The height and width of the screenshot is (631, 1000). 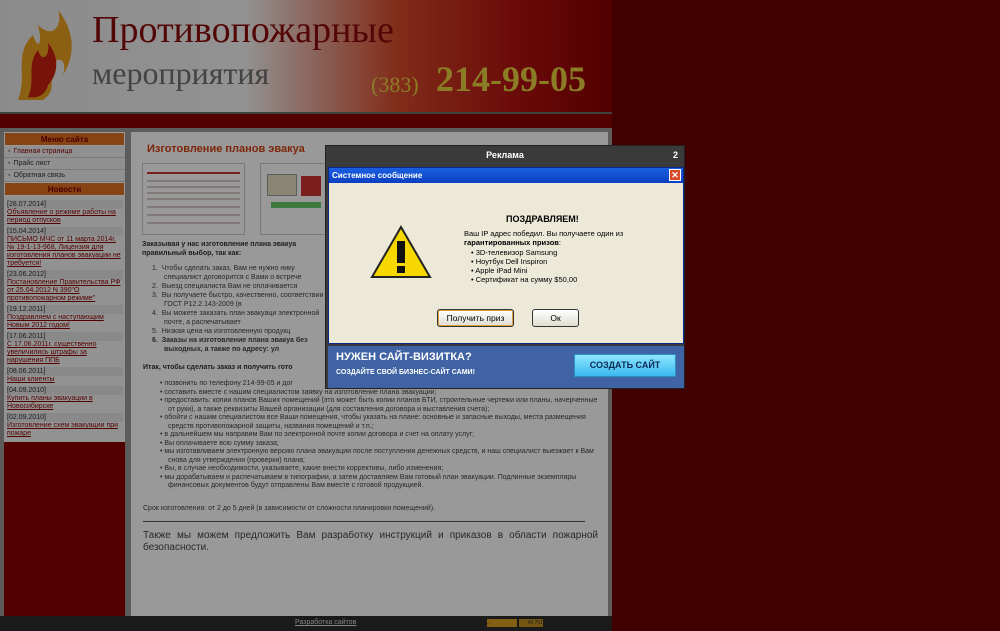 I want to click on message-text: :, so click(x=559, y=242).